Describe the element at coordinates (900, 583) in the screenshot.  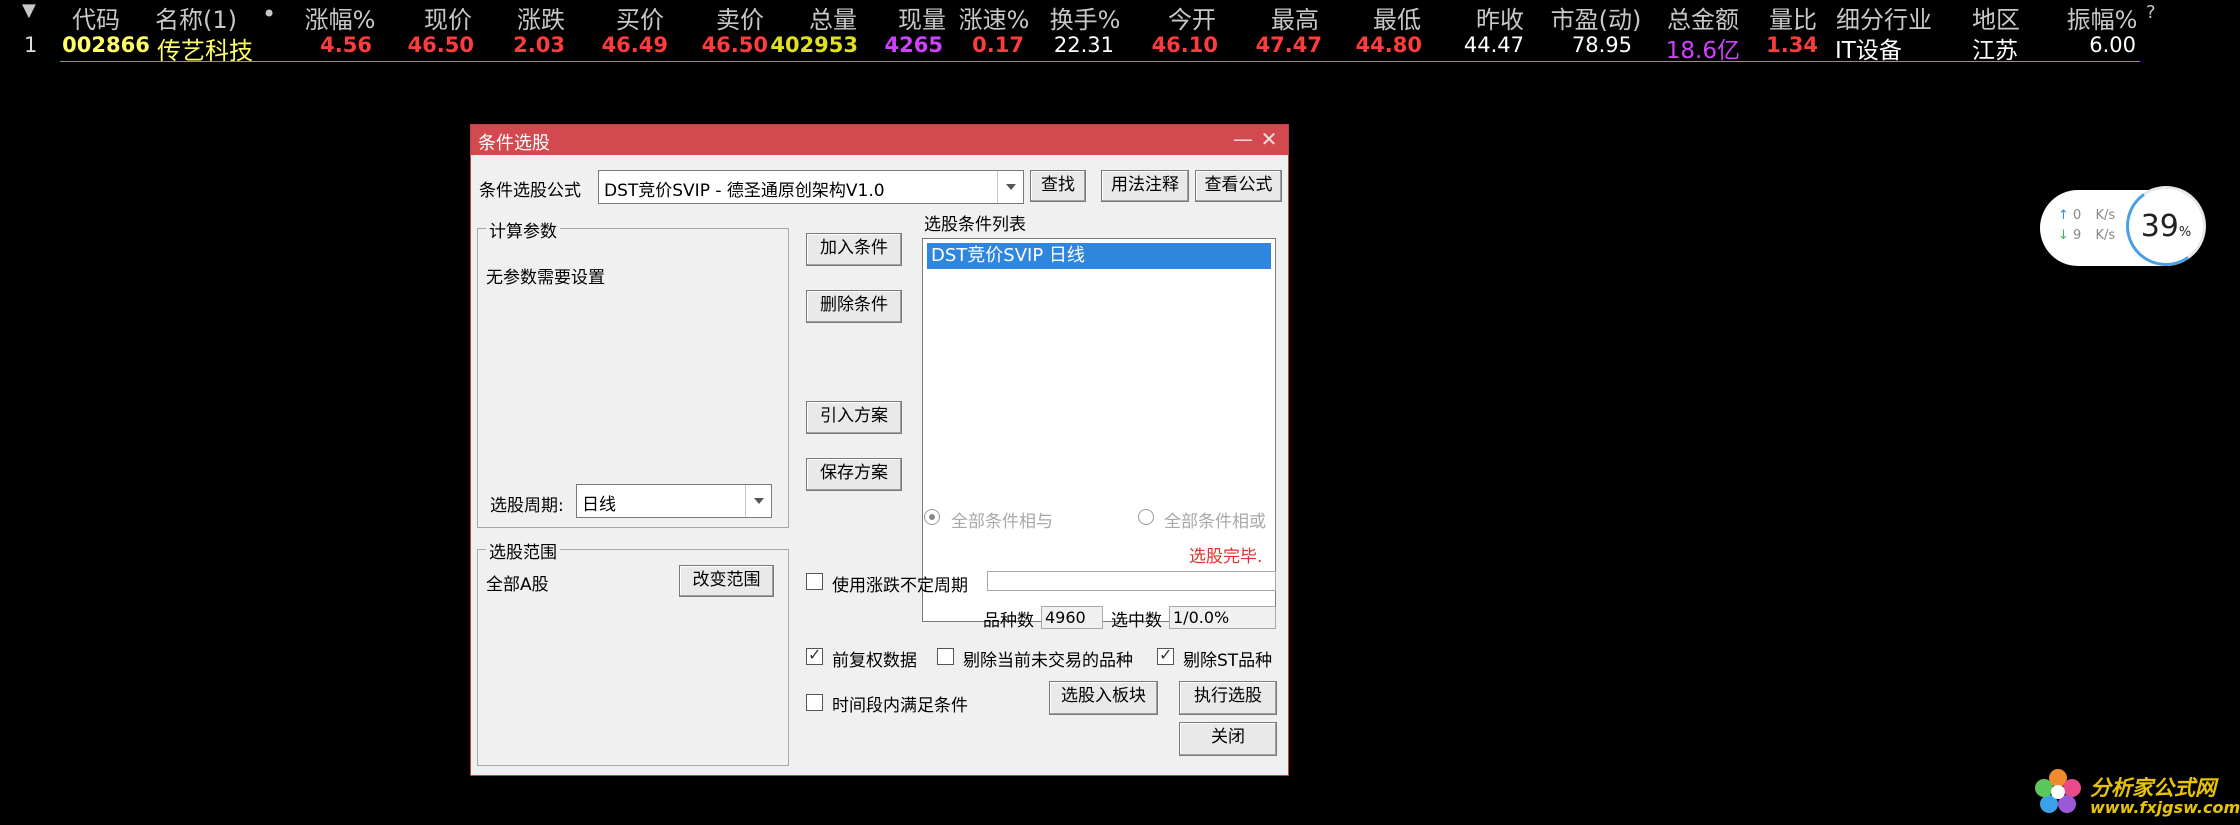
I see `use-period-label: 使用涨跌不定周期` at that location.